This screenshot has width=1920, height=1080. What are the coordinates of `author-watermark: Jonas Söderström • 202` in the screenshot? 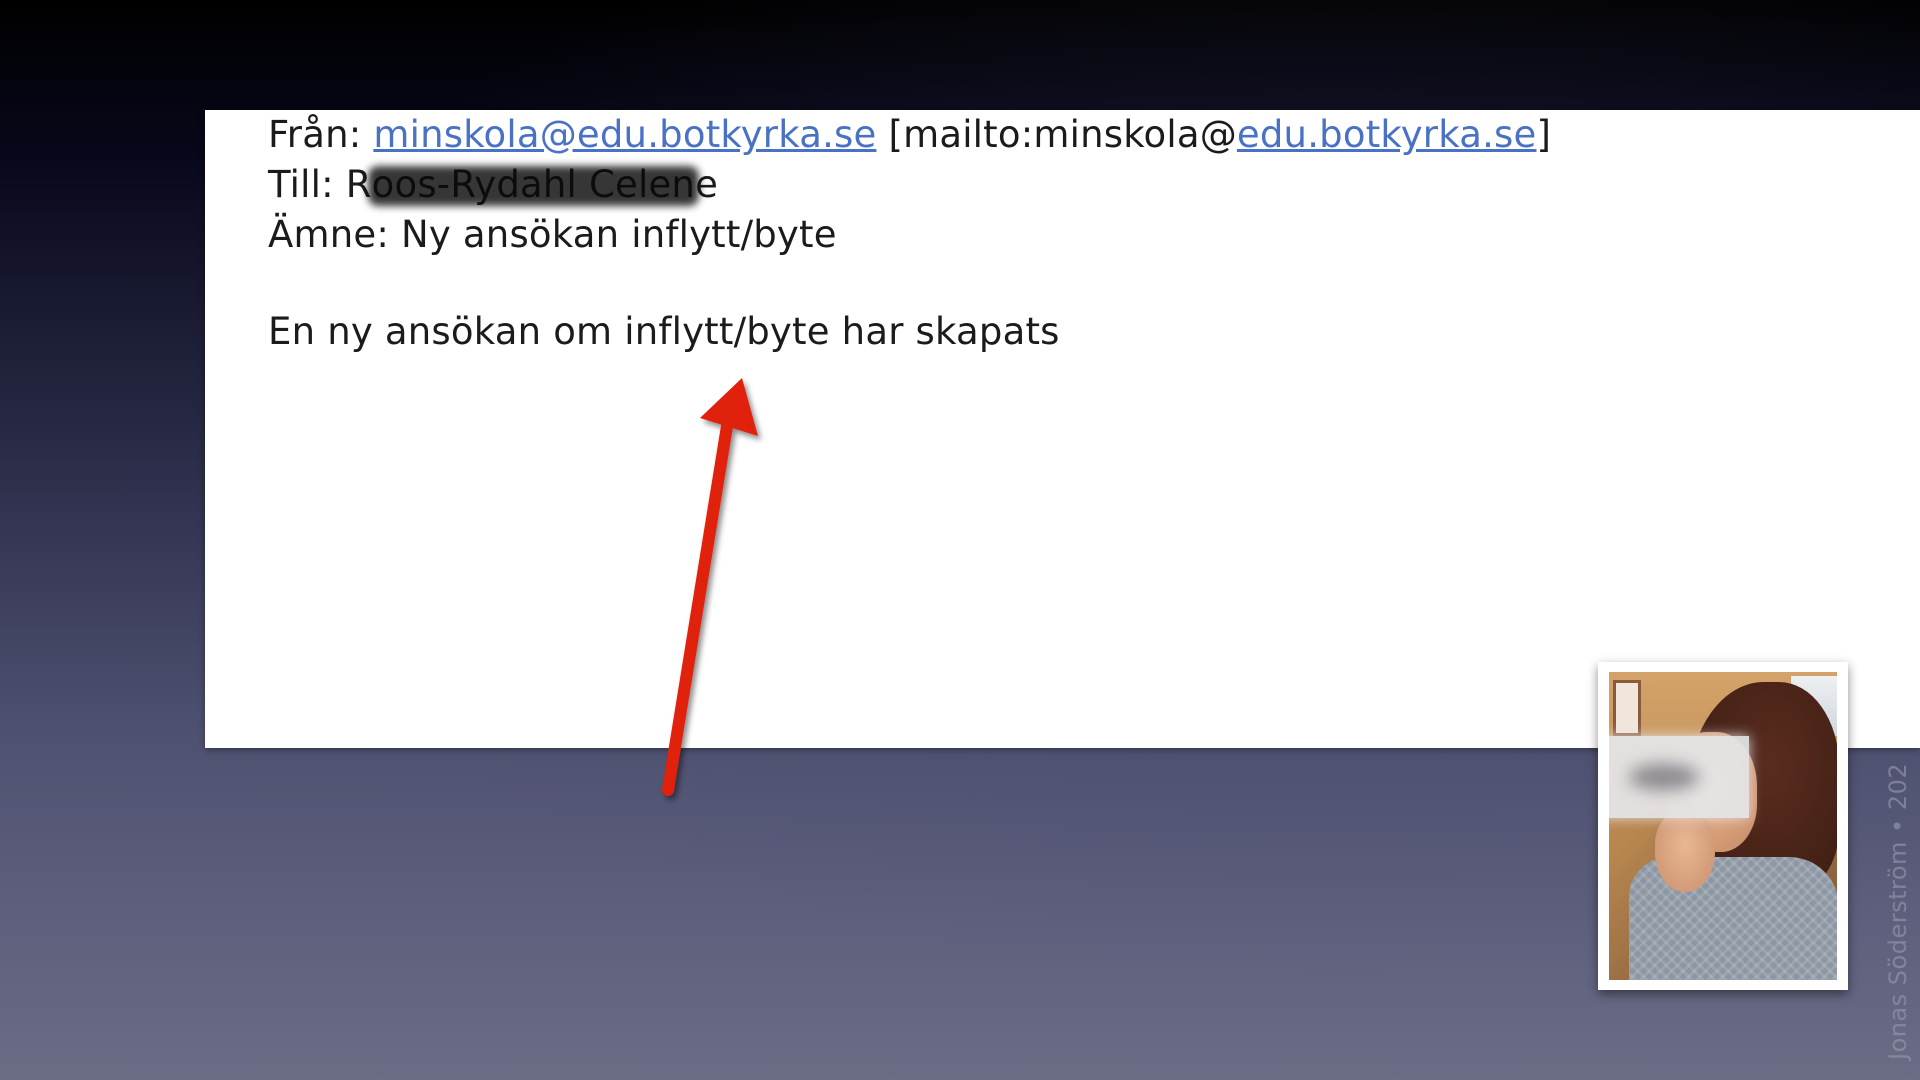 It's located at (1898, 911).